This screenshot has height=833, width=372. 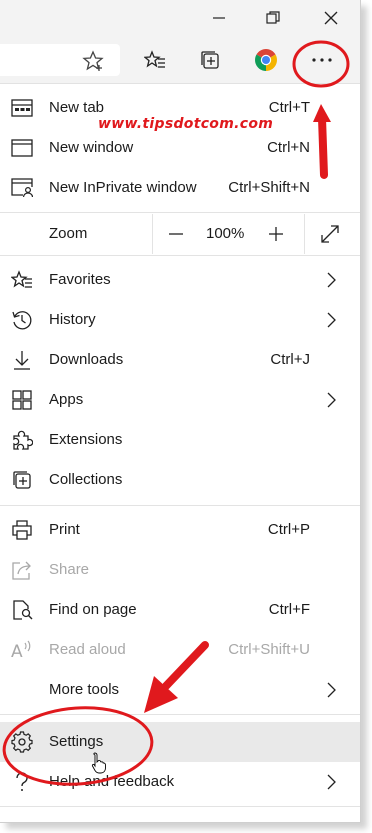 What do you see at coordinates (17, 651) in the screenshot?
I see `svg-text: A` at bounding box center [17, 651].